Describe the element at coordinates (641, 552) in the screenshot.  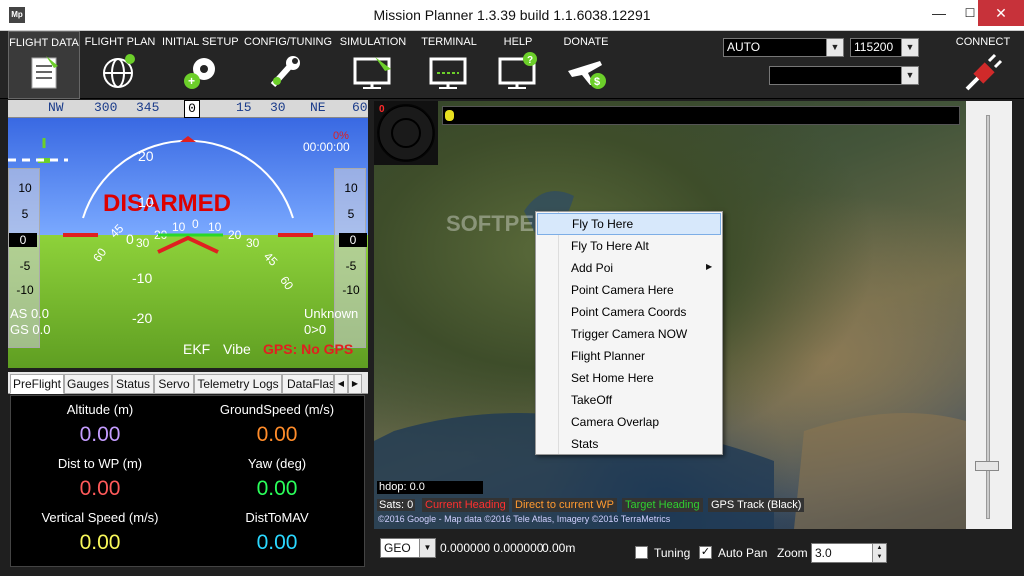
I see `tuning-checkbox` at that location.